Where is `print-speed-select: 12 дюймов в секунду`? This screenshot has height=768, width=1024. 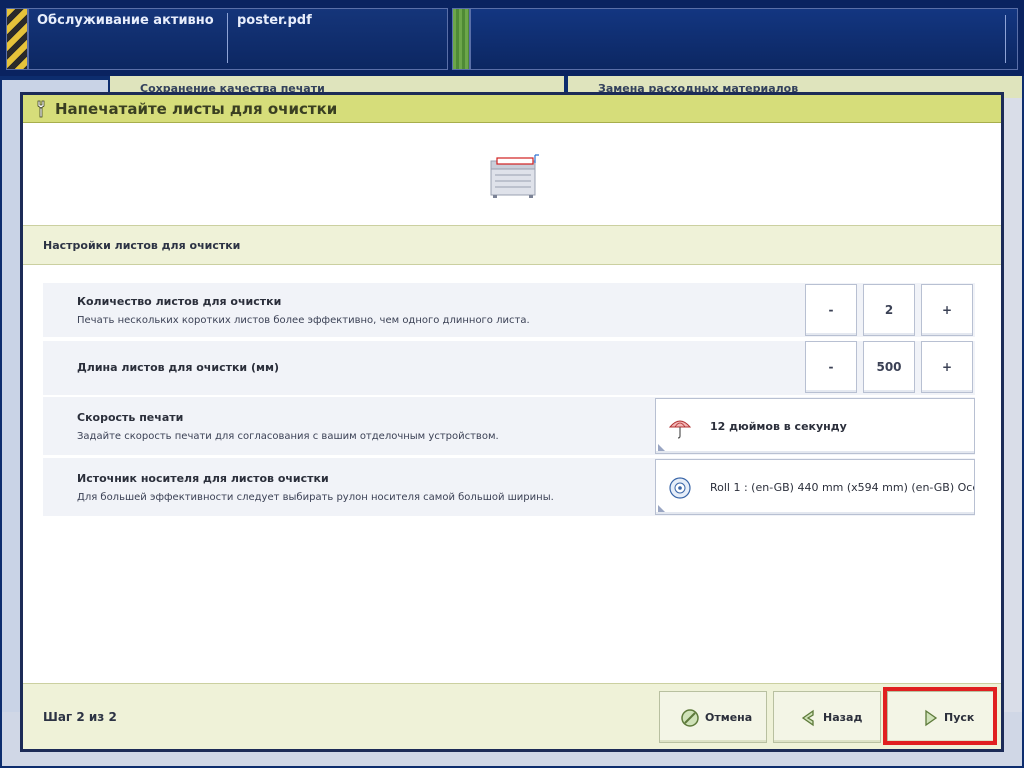 print-speed-select: 12 дюймов в секунду is located at coordinates (815, 426).